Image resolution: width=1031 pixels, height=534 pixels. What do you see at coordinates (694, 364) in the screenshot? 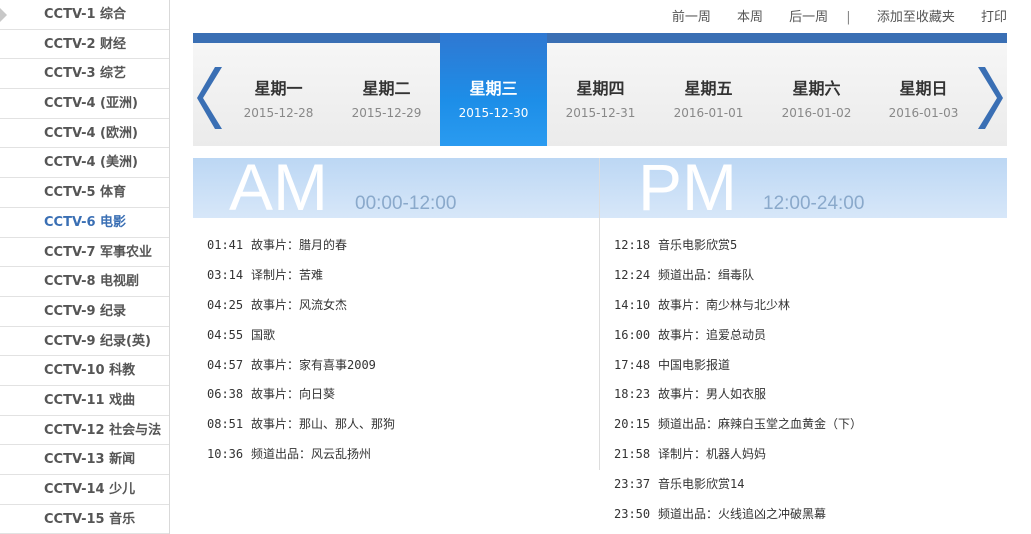
I see `program-title: 中国电影报道` at bounding box center [694, 364].